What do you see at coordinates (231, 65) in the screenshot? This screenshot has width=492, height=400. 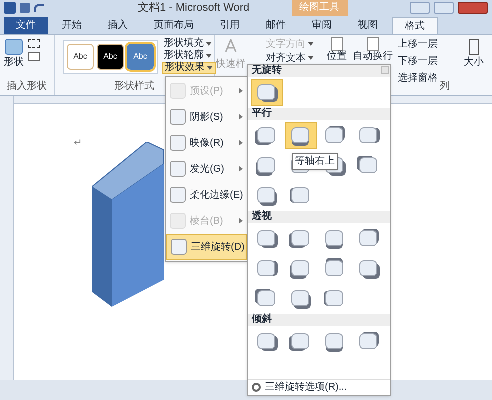 I see `quick-styles-label: 快速样` at bounding box center [231, 65].